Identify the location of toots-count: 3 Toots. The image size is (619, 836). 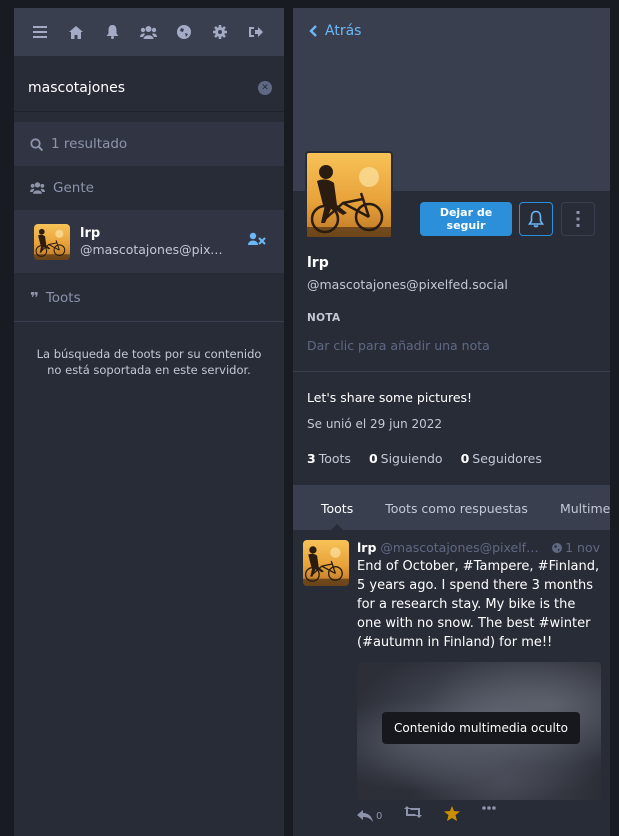
(329, 458).